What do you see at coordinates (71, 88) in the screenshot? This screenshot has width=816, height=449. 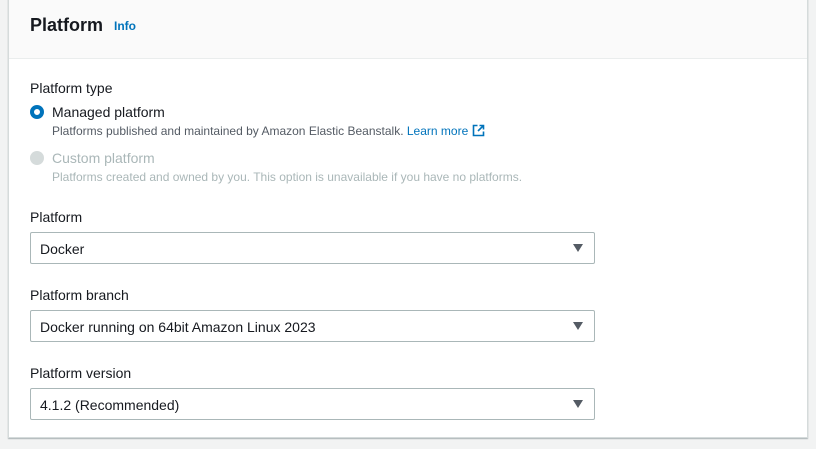 I see `platform-type-label: Platform type` at bounding box center [71, 88].